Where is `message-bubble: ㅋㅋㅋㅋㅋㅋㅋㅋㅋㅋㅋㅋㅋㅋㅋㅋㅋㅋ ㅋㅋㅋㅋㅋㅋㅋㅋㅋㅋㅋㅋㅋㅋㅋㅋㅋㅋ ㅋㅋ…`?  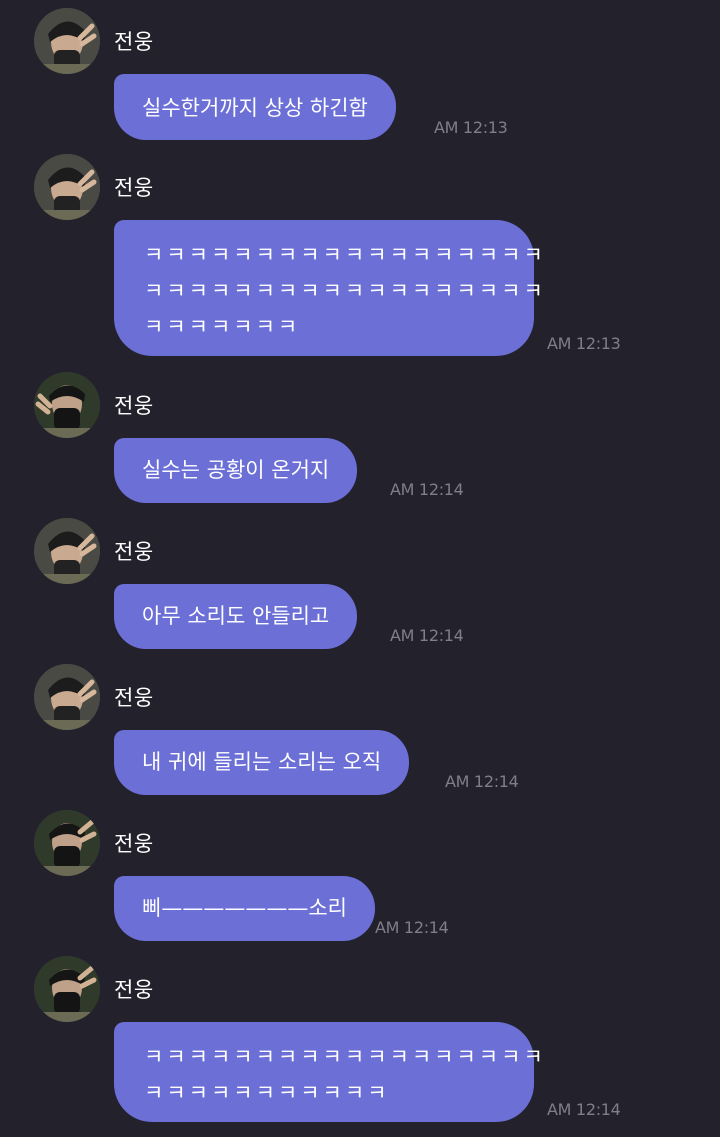
message-bubble: ㅋㅋㅋㅋㅋㅋㅋㅋㅋㅋㅋㅋㅋㅋㅋㅋㅋㅋ ㅋㅋㅋㅋㅋㅋㅋㅋㅋㅋㅋㅋㅋㅋㅋㅋㅋㅋ ㅋㅋ… is located at coordinates (330, 288).